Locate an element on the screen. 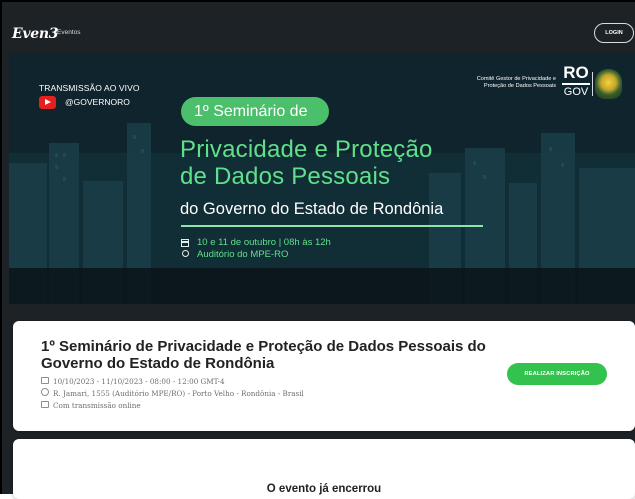 The width and height of the screenshot is (635, 499). calendar-outline-icon is located at coordinates (45, 380).